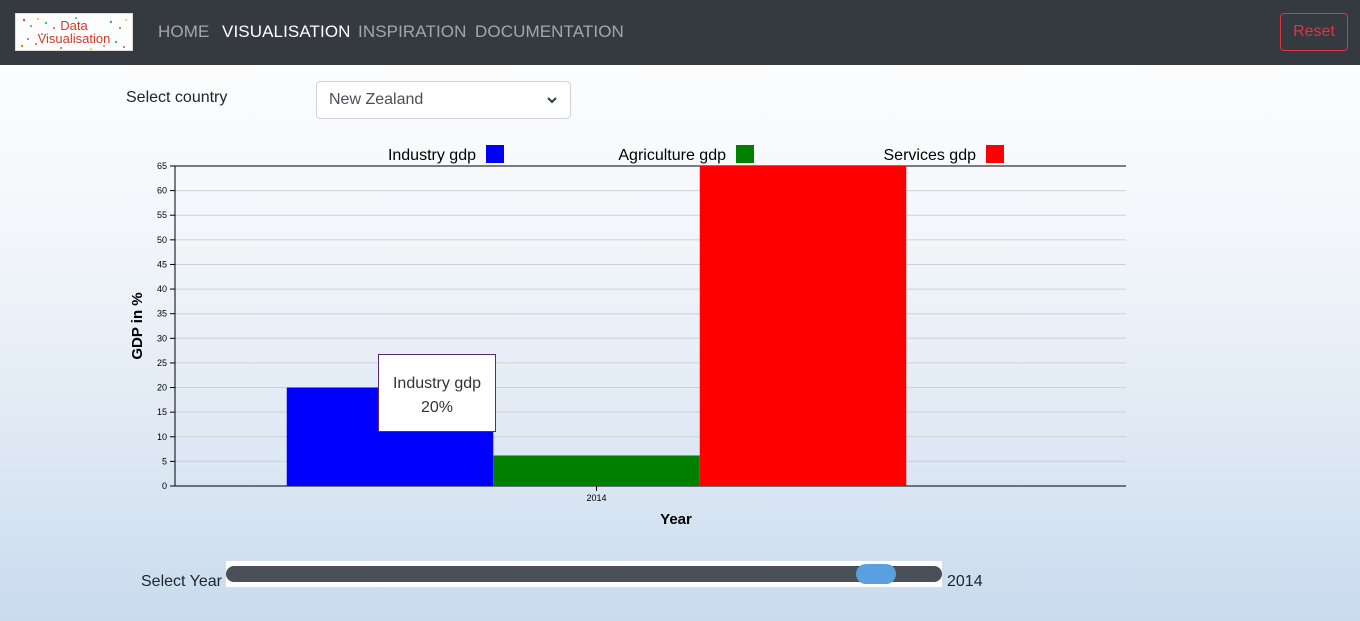  Describe the element at coordinates (181, 581) in the screenshot. I see `year-slider-label: Select Year` at that location.